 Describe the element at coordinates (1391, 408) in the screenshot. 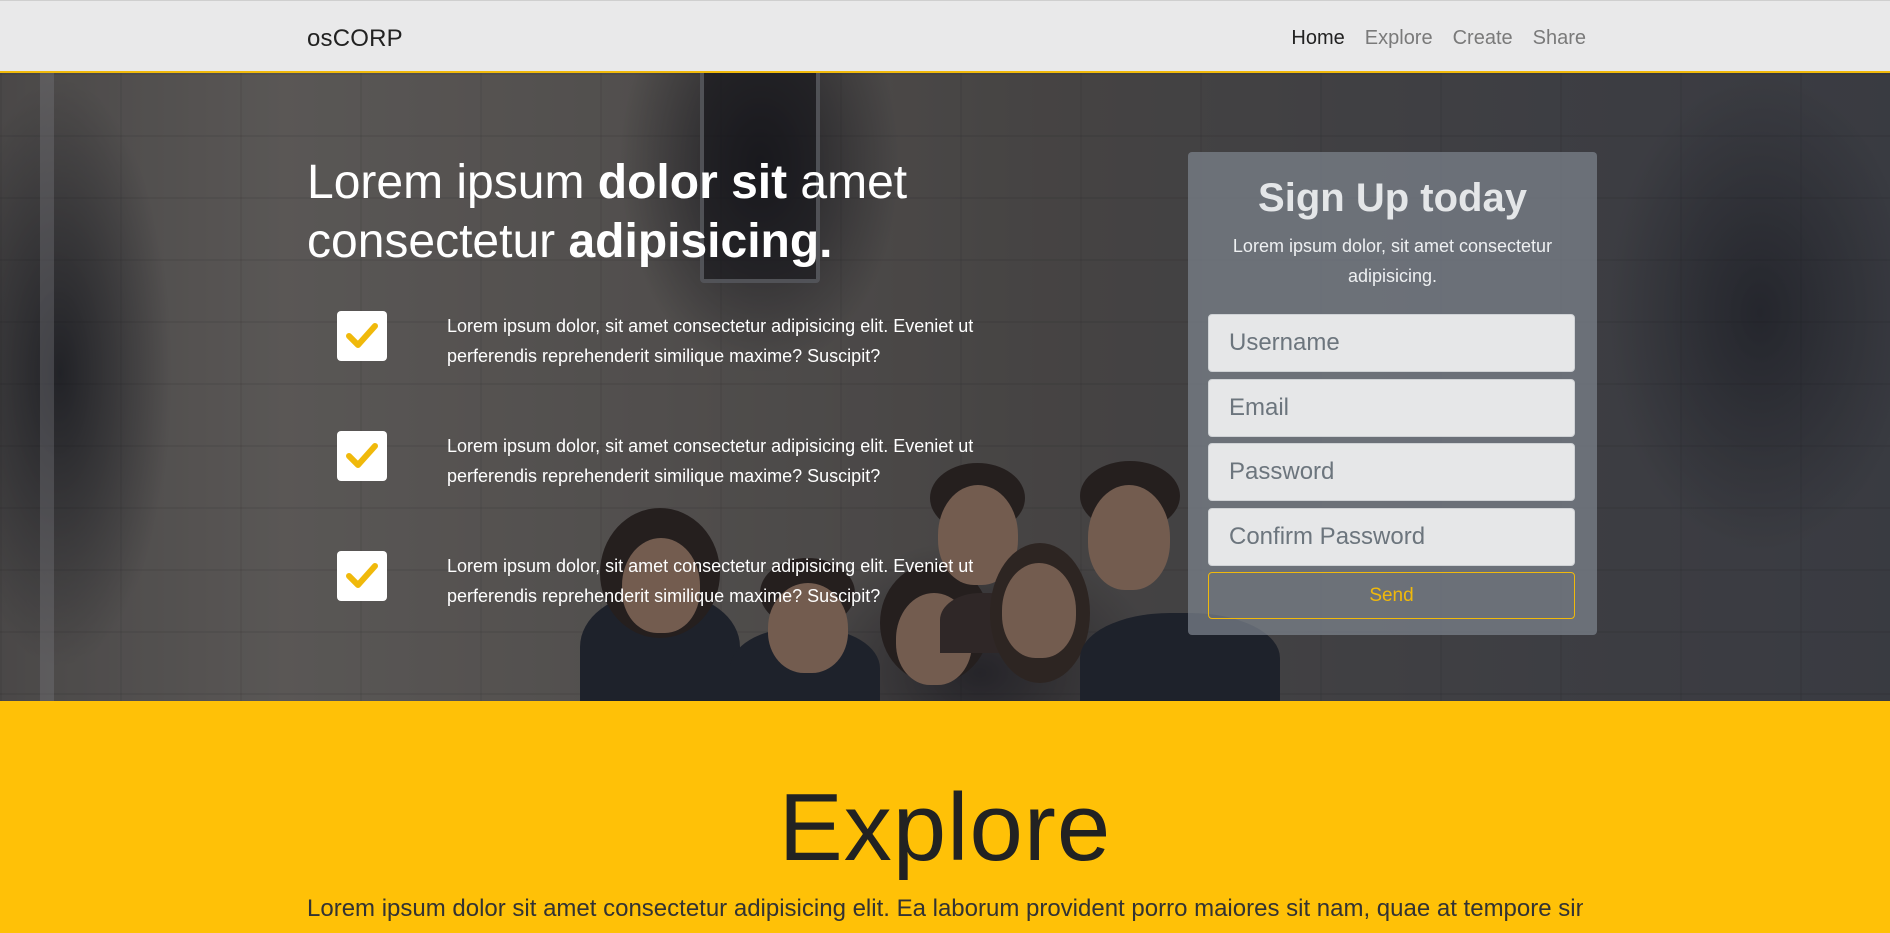

I see `email-input` at that location.